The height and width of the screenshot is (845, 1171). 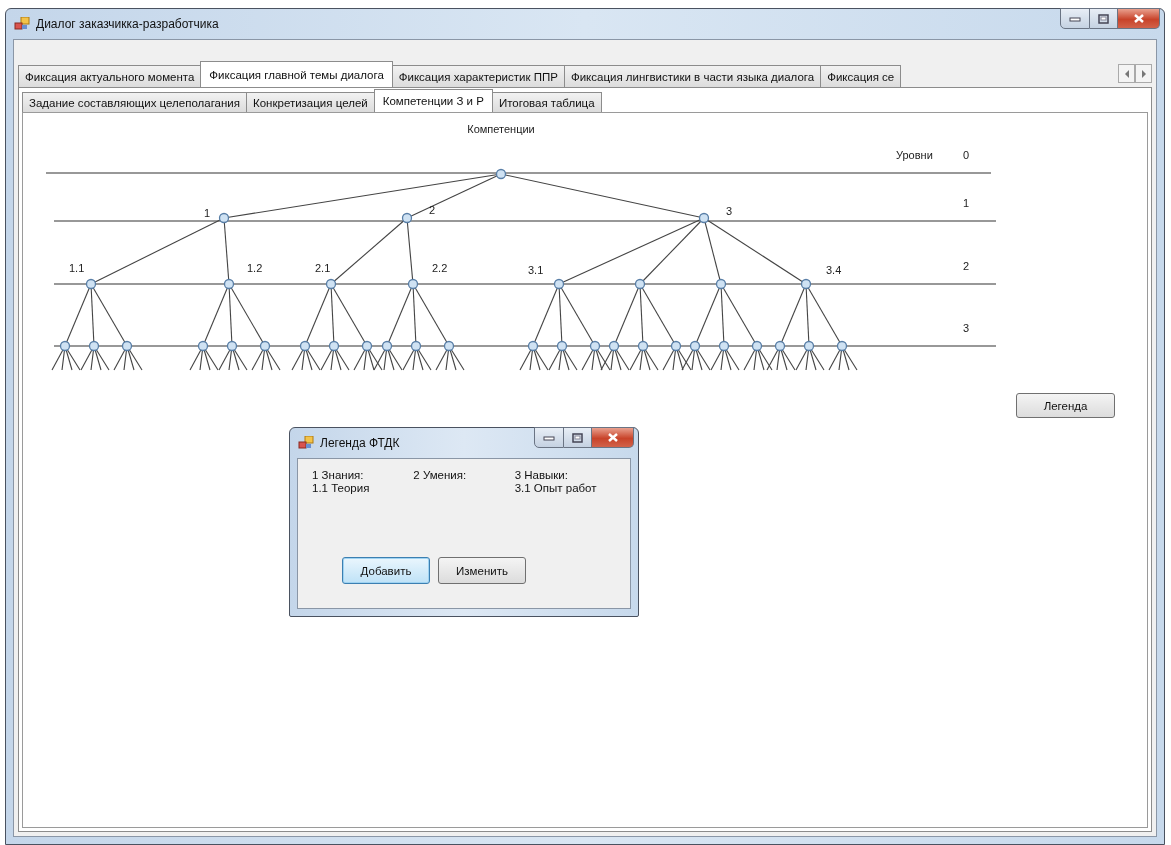 What do you see at coordinates (310, 102) in the screenshot?
I see `tab: Конкретизация целей` at bounding box center [310, 102].